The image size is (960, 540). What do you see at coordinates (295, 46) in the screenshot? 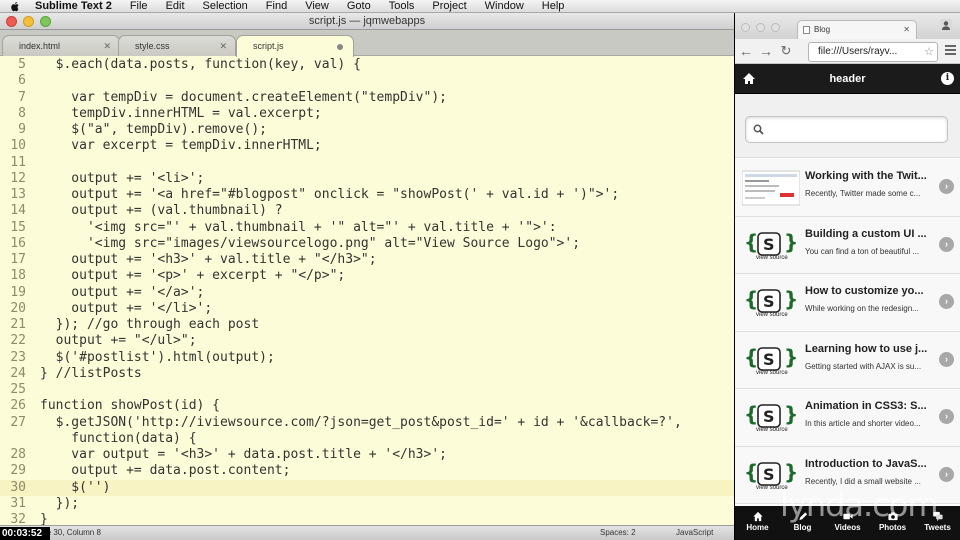
I see `tab-script-js: script.js` at bounding box center [295, 46].